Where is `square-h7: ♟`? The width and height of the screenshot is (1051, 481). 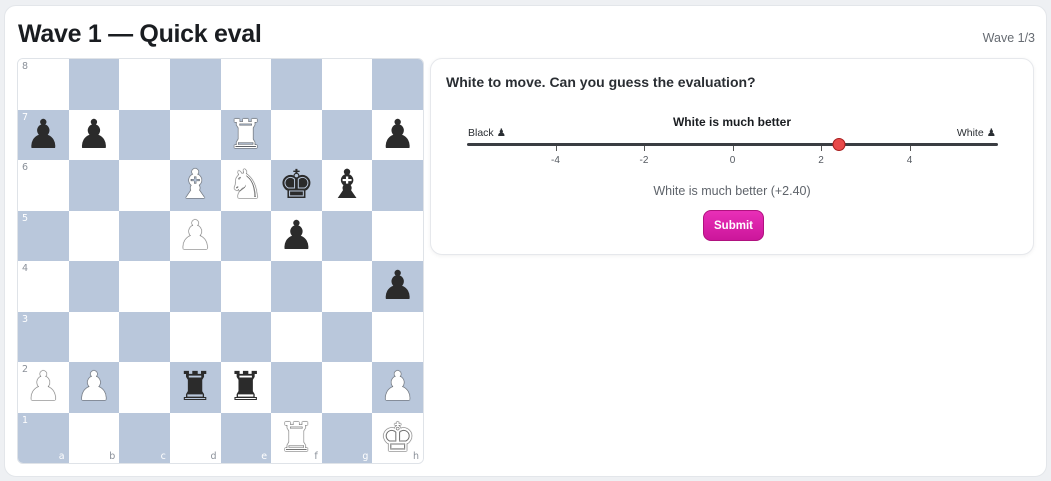
square-h7: ♟ is located at coordinates (397, 135).